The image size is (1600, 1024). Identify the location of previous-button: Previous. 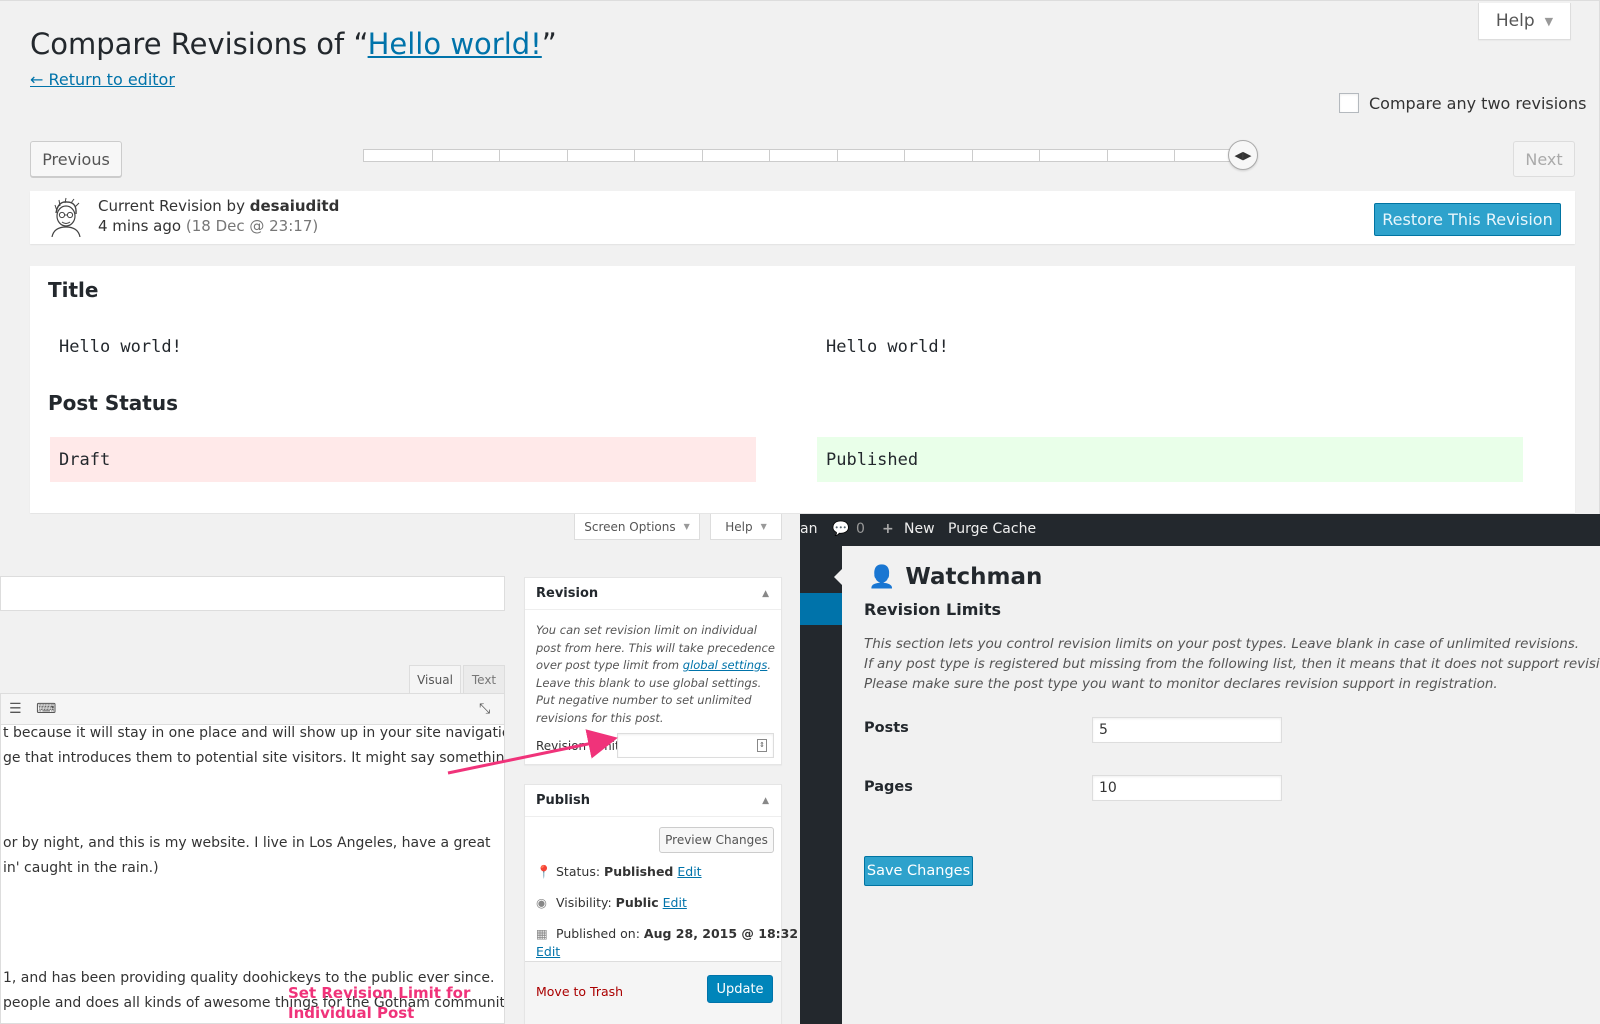
(76, 159).